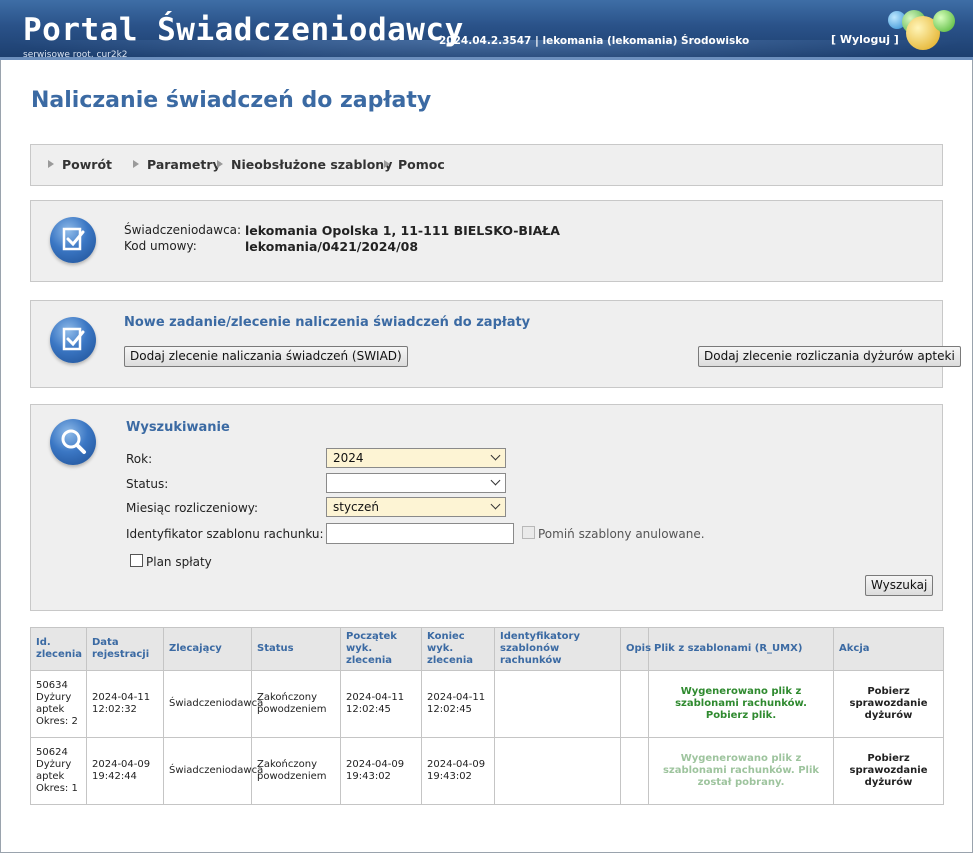  Describe the element at coordinates (420, 533) in the screenshot. I see `template-id-input` at that location.